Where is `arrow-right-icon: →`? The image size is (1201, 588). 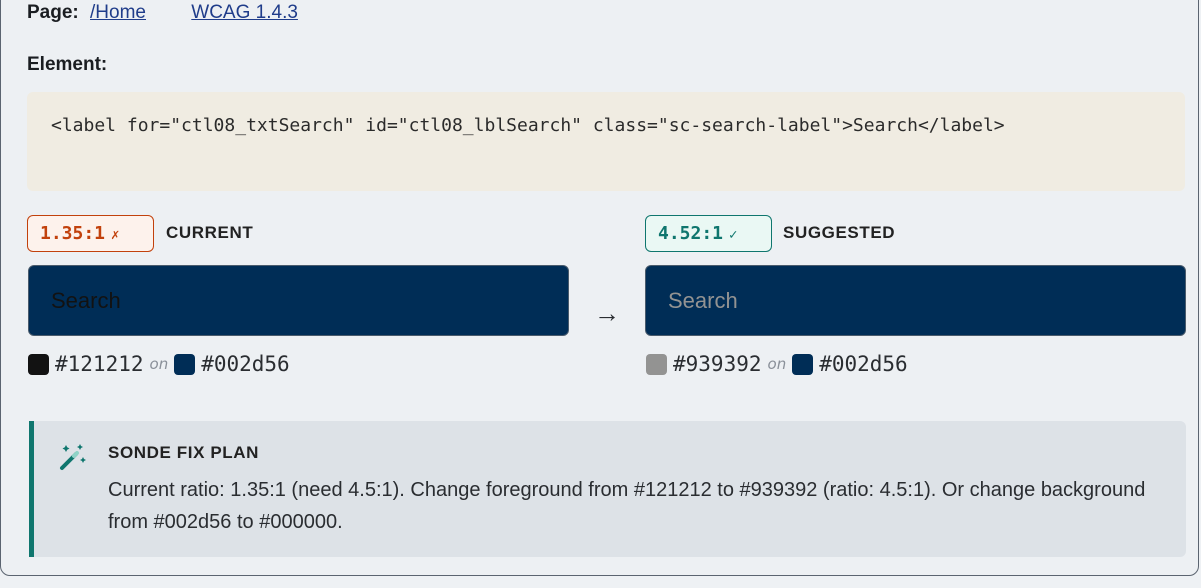
arrow-right-icon: → is located at coordinates (607, 313).